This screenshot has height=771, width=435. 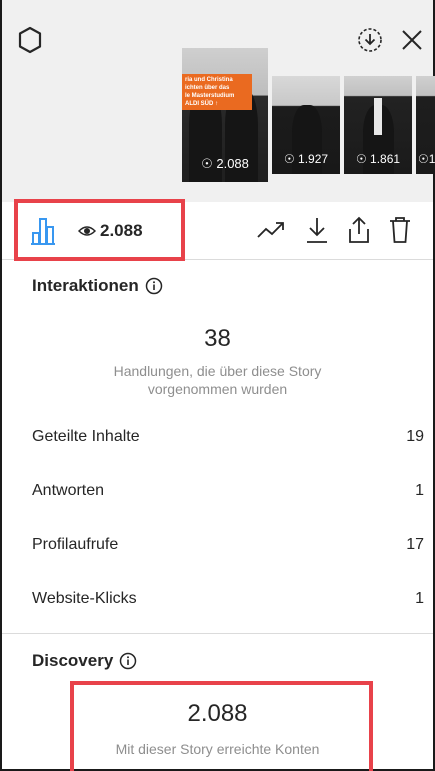 What do you see at coordinates (201, 104) in the screenshot?
I see `overlay-line: ALDI SÜD ↑` at bounding box center [201, 104].